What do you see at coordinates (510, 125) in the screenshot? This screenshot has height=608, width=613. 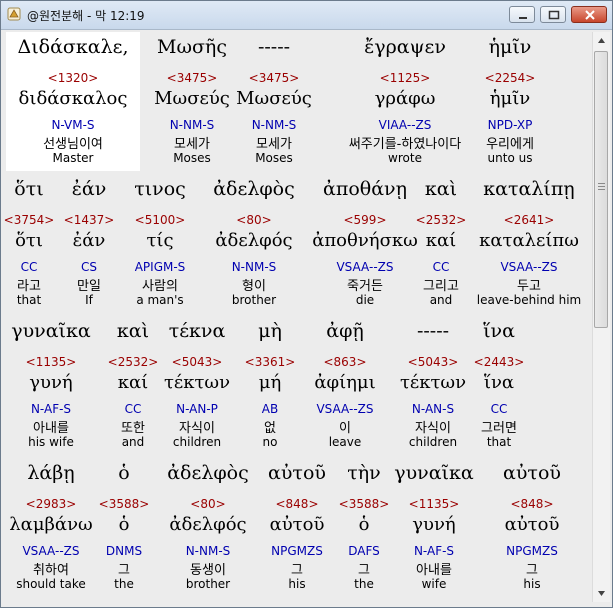 I see `parsing-code: NPD-XP` at bounding box center [510, 125].